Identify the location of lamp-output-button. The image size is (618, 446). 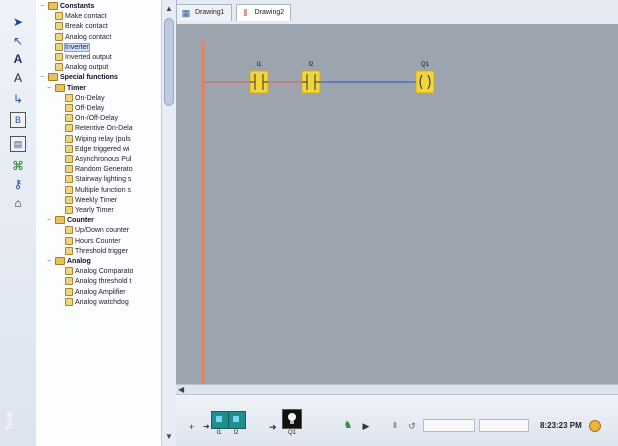
(292, 419).